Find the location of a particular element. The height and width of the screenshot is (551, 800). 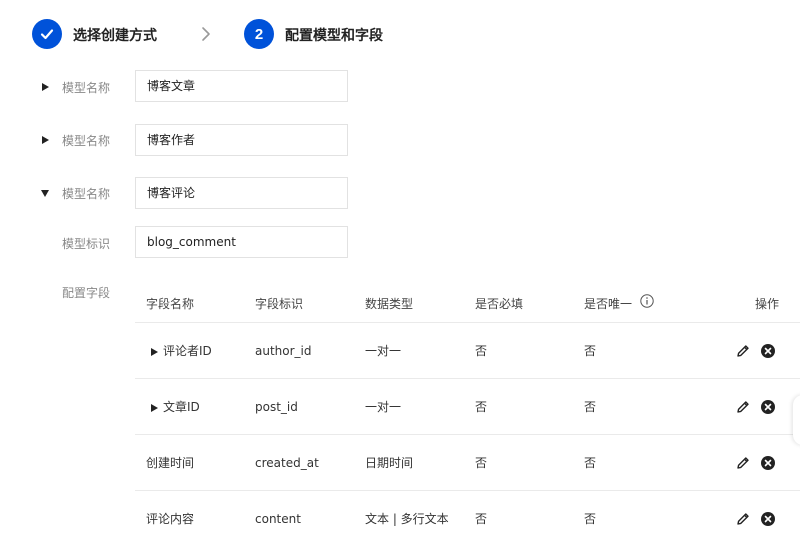

step-2-title: 配置模型和字段 is located at coordinates (334, 36).